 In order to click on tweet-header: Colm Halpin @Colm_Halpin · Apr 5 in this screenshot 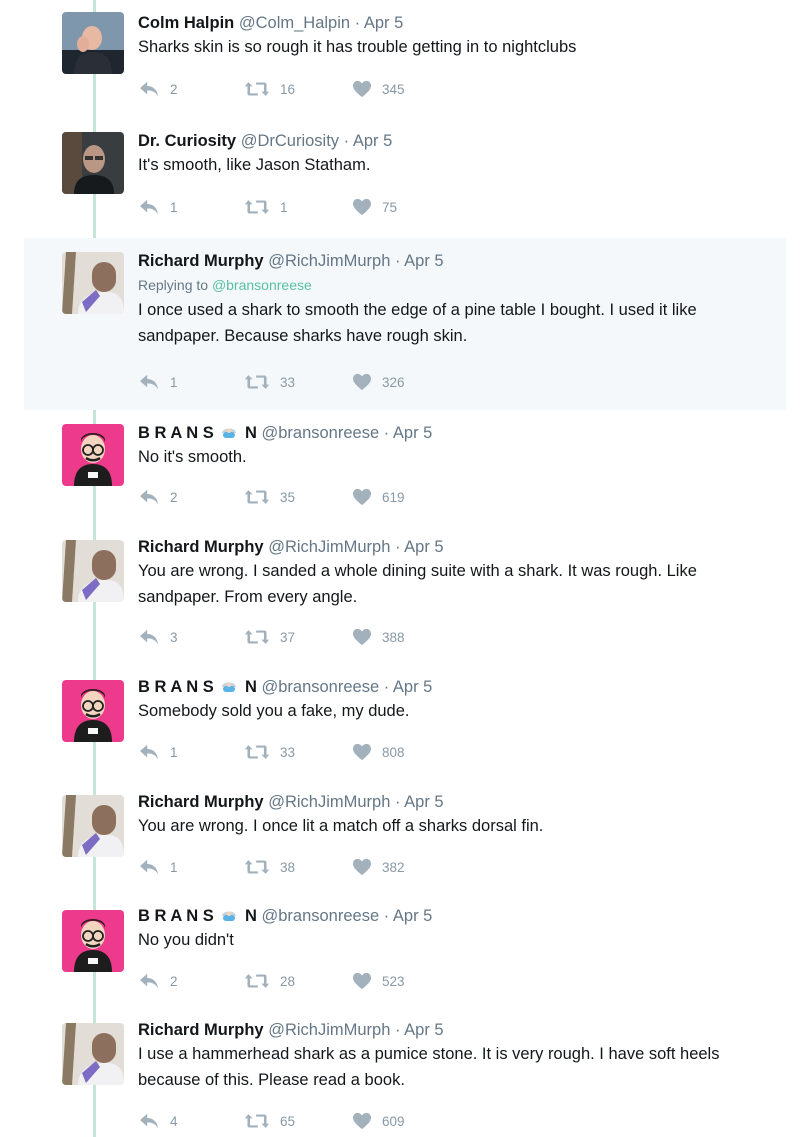, I will do `click(460, 23)`.